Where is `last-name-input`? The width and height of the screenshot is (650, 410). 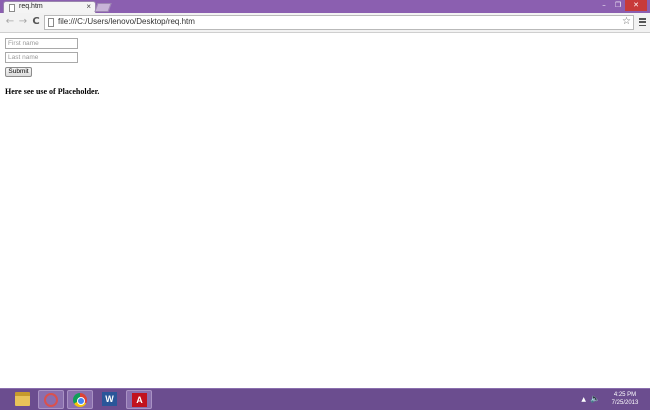 last-name-input is located at coordinates (41, 57).